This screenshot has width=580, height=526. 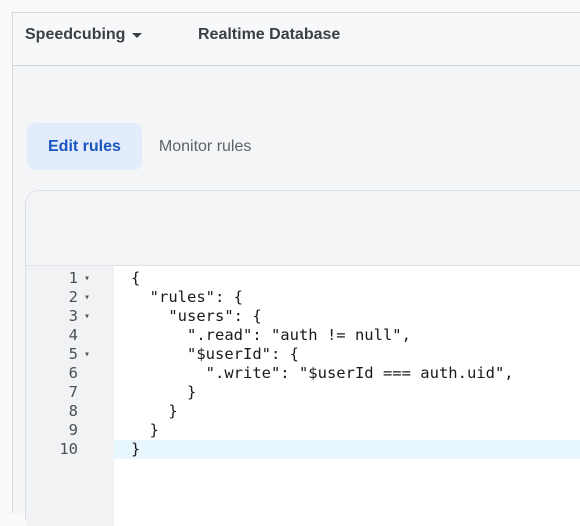 I want to click on tab-edit-rules: Edit rules, so click(x=84, y=146).